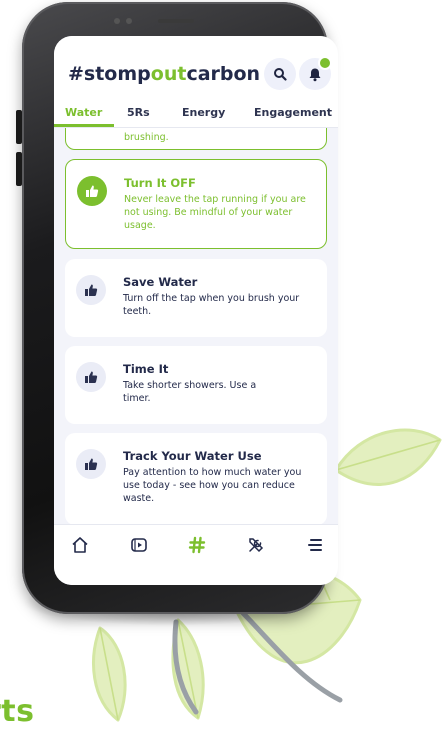 This screenshot has width=443, height=734. Describe the element at coordinates (138, 112) in the screenshot. I see `tab-5rs: 5Rs` at that location.